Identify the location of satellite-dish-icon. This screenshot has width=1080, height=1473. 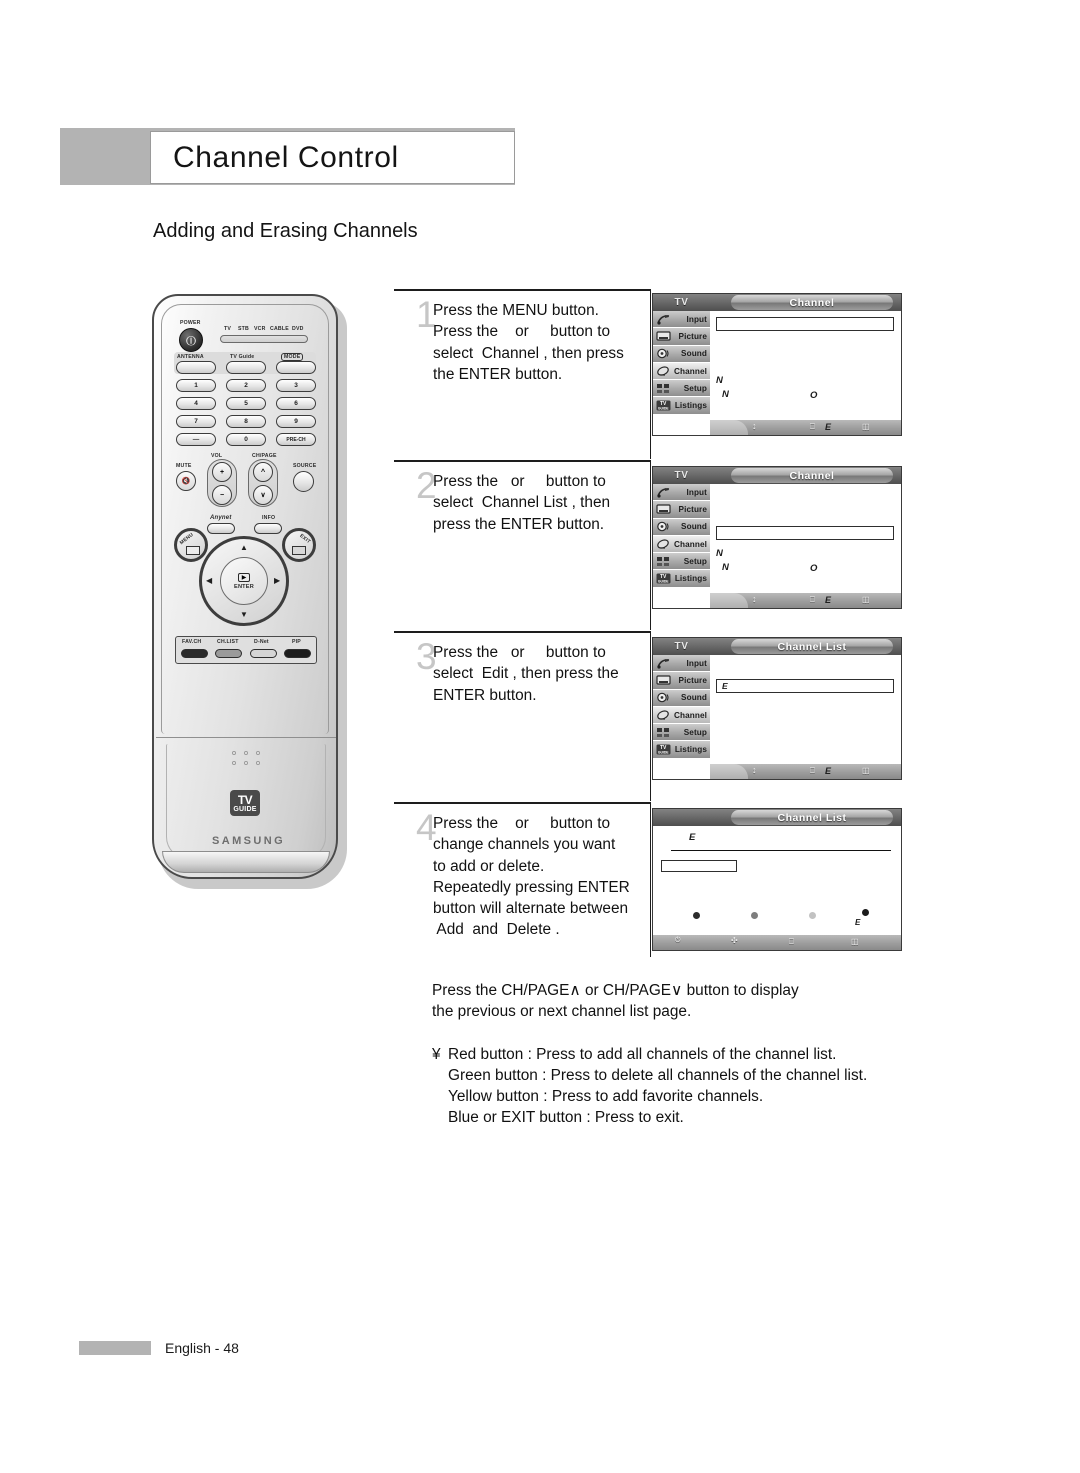
(663, 715).